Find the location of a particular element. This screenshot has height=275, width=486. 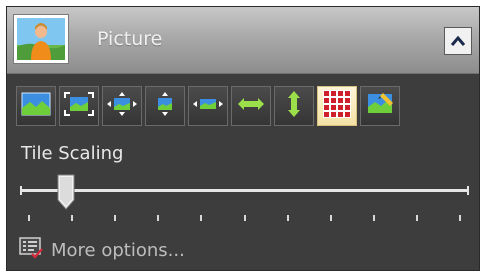

collapse-button is located at coordinates (458, 41).